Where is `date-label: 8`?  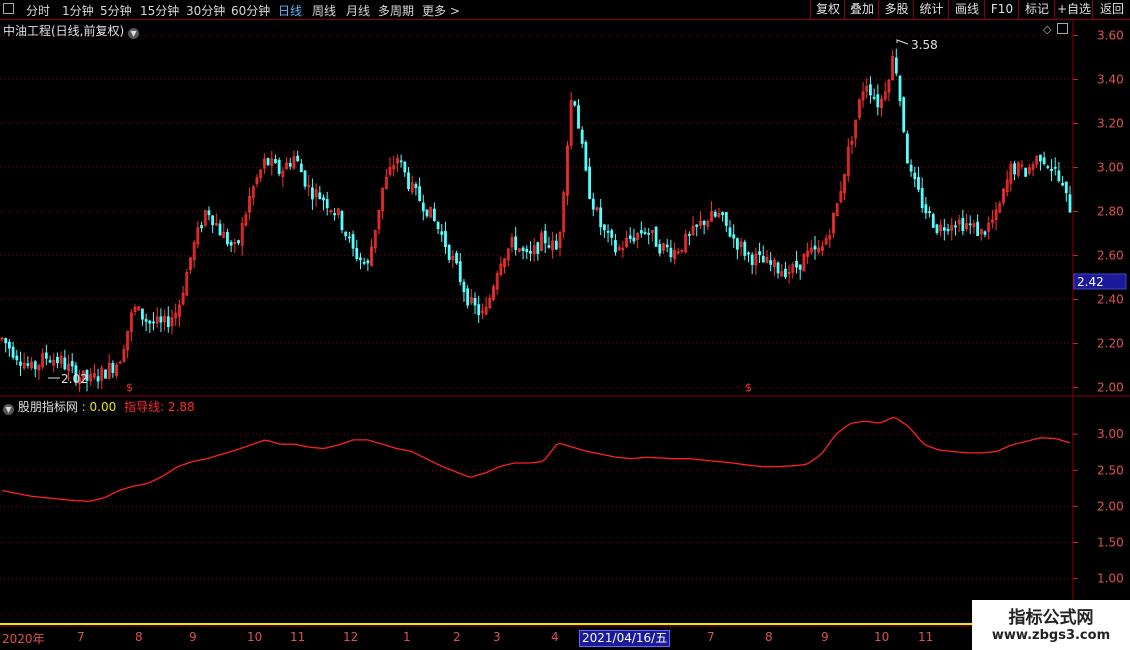 date-label: 8 is located at coordinates (139, 637).